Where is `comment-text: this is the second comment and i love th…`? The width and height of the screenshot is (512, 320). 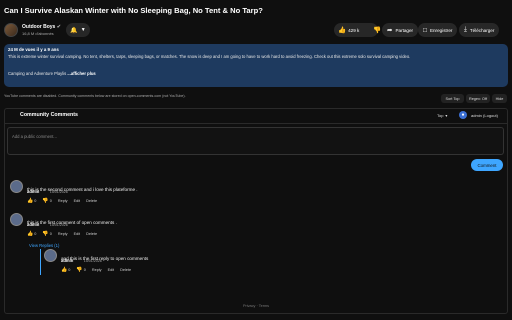
comment-text: this is the second comment and i love th… is located at coordinates (82, 189).